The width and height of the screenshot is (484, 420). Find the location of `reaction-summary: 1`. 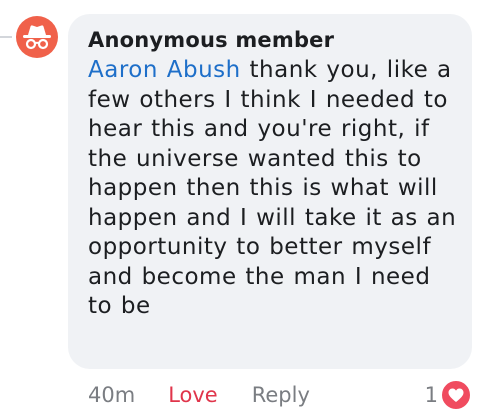

reaction-summary: 1 is located at coordinates (448, 395).